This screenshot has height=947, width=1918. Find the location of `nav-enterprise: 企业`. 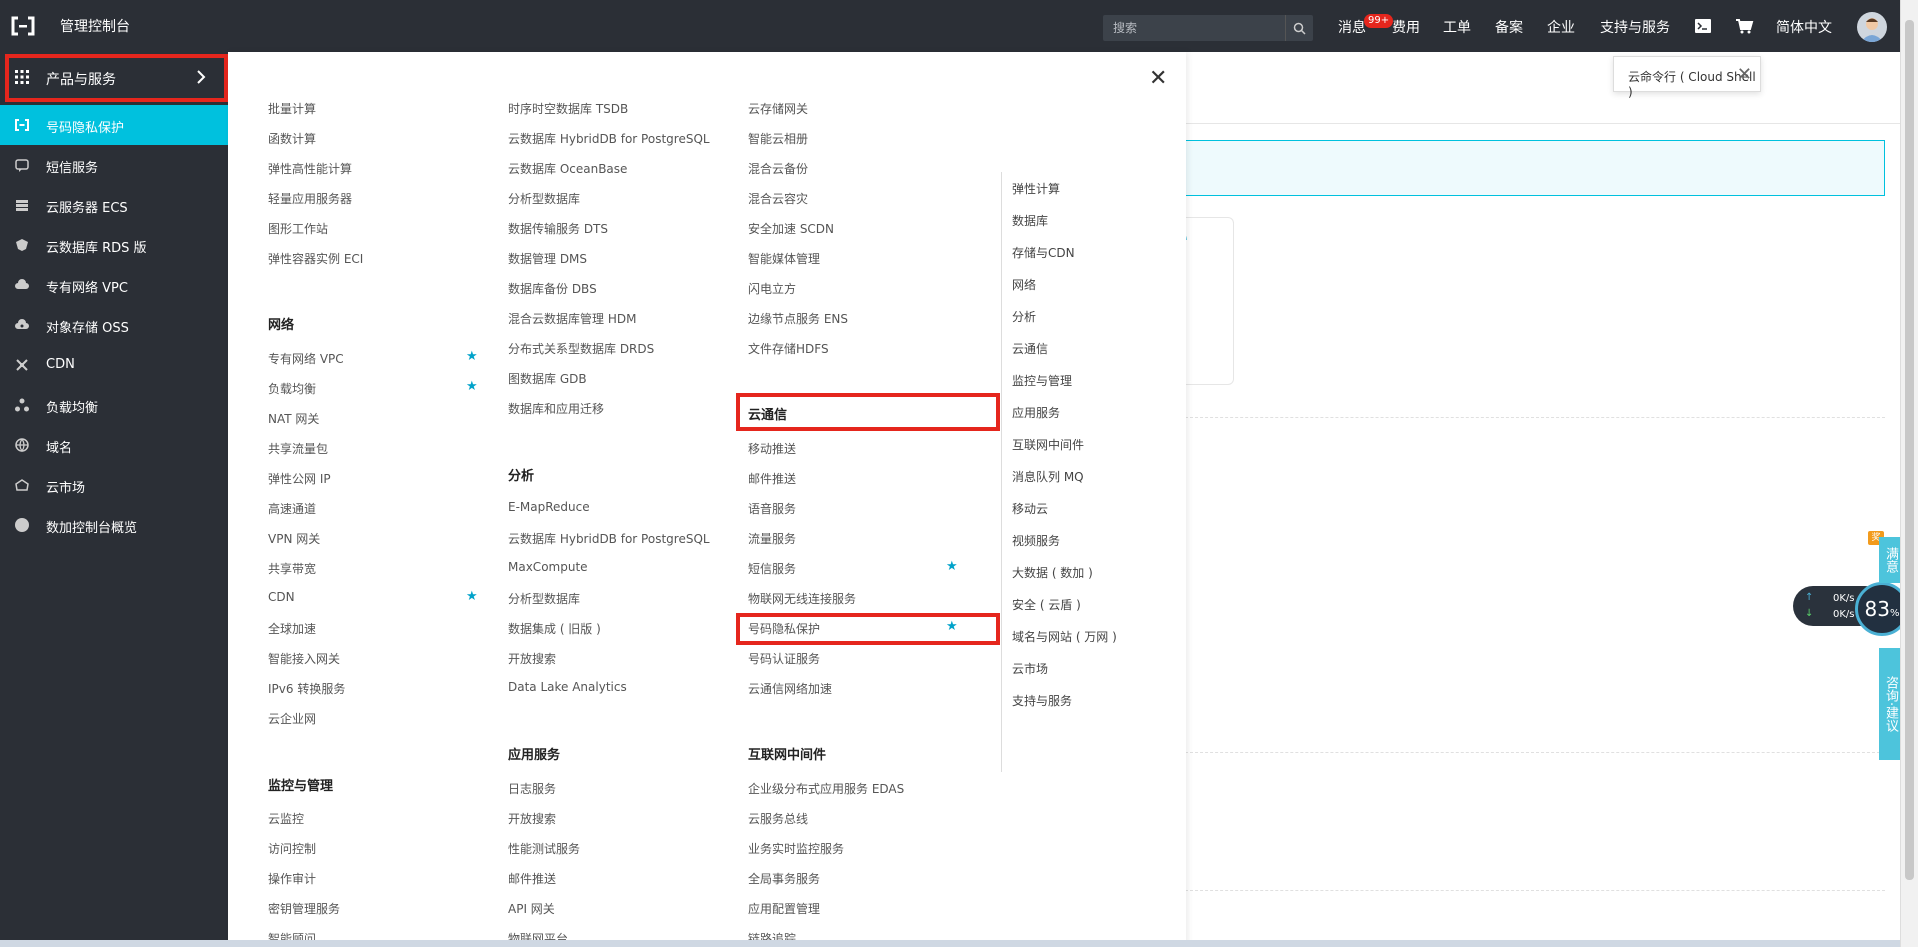

nav-enterprise: 企业 is located at coordinates (1561, 27).